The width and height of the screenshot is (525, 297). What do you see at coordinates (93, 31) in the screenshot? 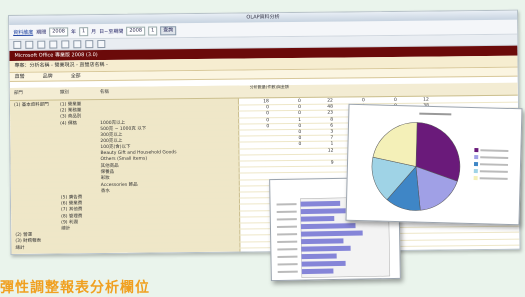
I see `month-label: 月` at bounding box center [93, 31].